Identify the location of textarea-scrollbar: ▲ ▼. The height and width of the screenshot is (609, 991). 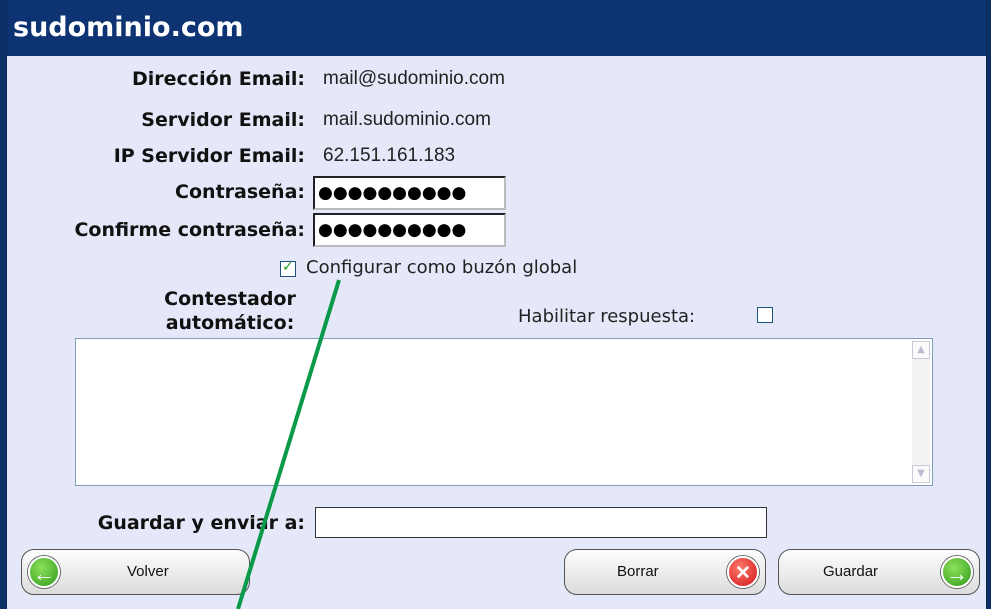
(921, 412).